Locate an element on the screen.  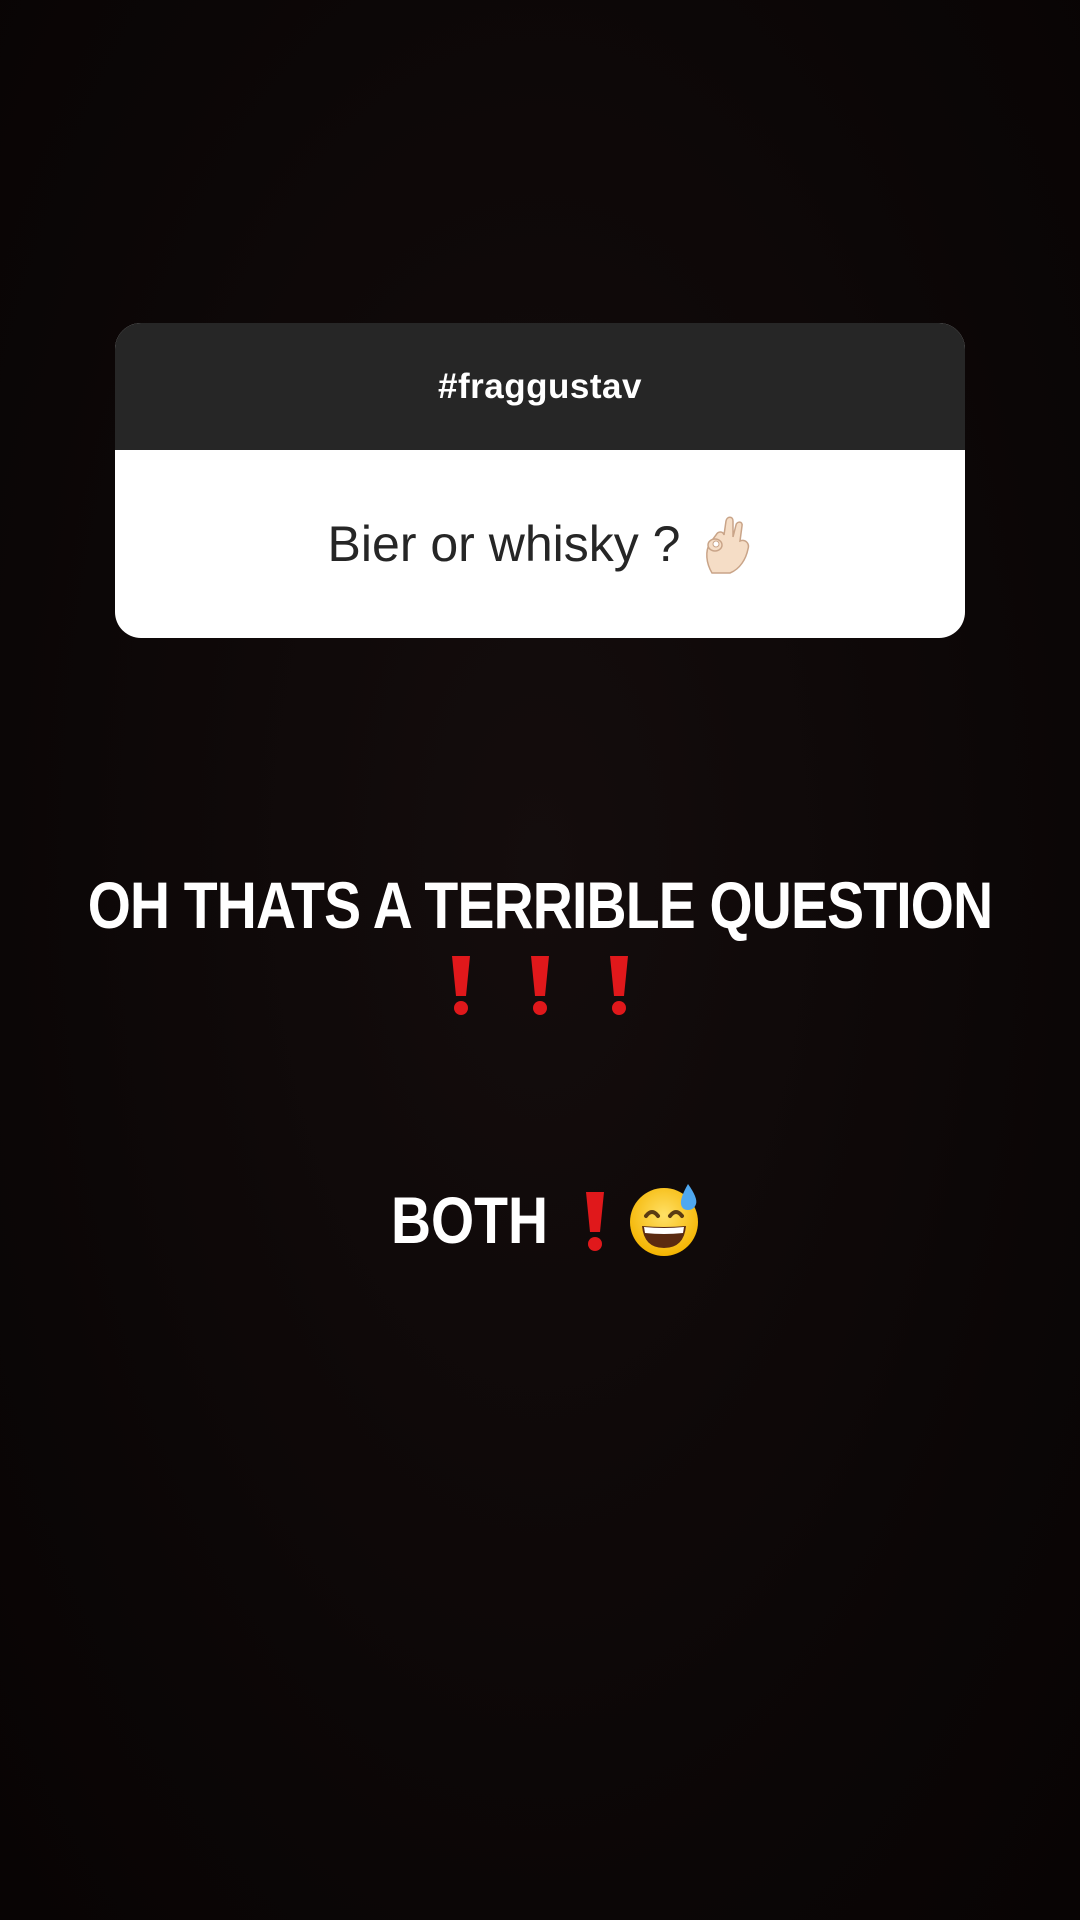
caption-line-1: OH THATS A TERRIBLE QUESTION is located at coordinates (540, 905).